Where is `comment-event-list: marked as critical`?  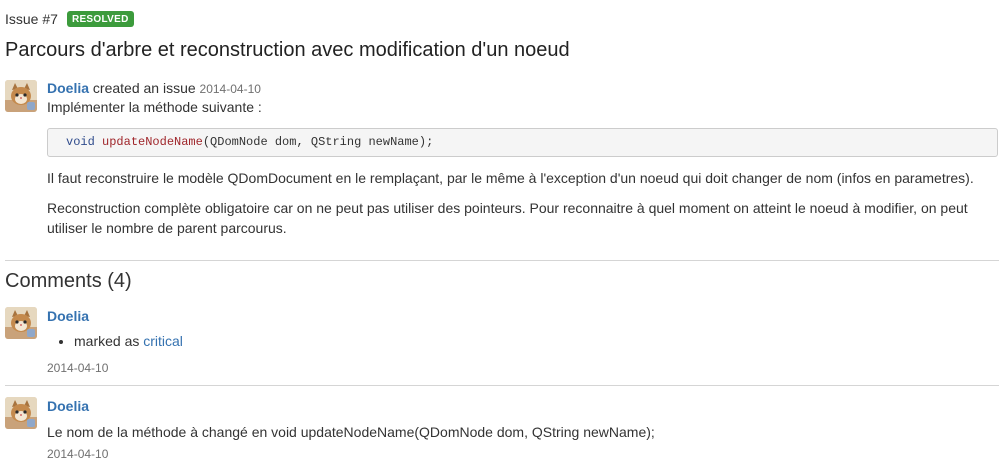 comment-event-list: marked as critical is located at coordinates (115, 341).